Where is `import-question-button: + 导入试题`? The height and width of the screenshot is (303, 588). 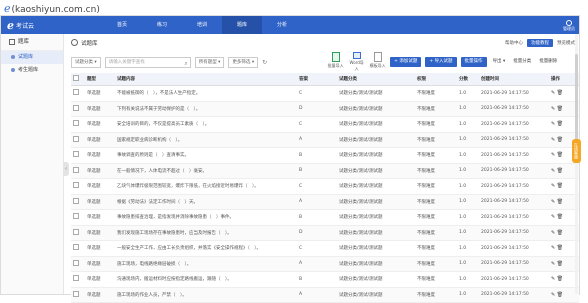 import-question-button: + 导入试题 is located at coordinates (441, 62).